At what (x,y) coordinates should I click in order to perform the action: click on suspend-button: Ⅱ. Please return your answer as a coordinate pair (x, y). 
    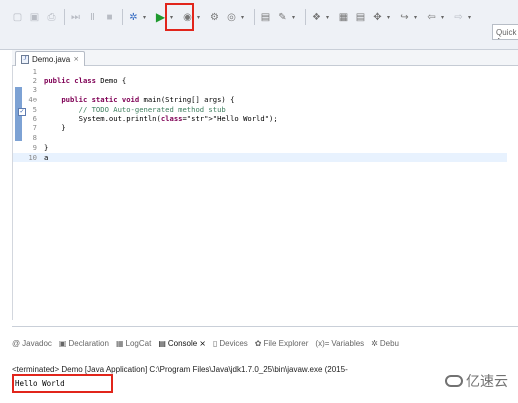
    Looking at the image, I should click on (92, 17).